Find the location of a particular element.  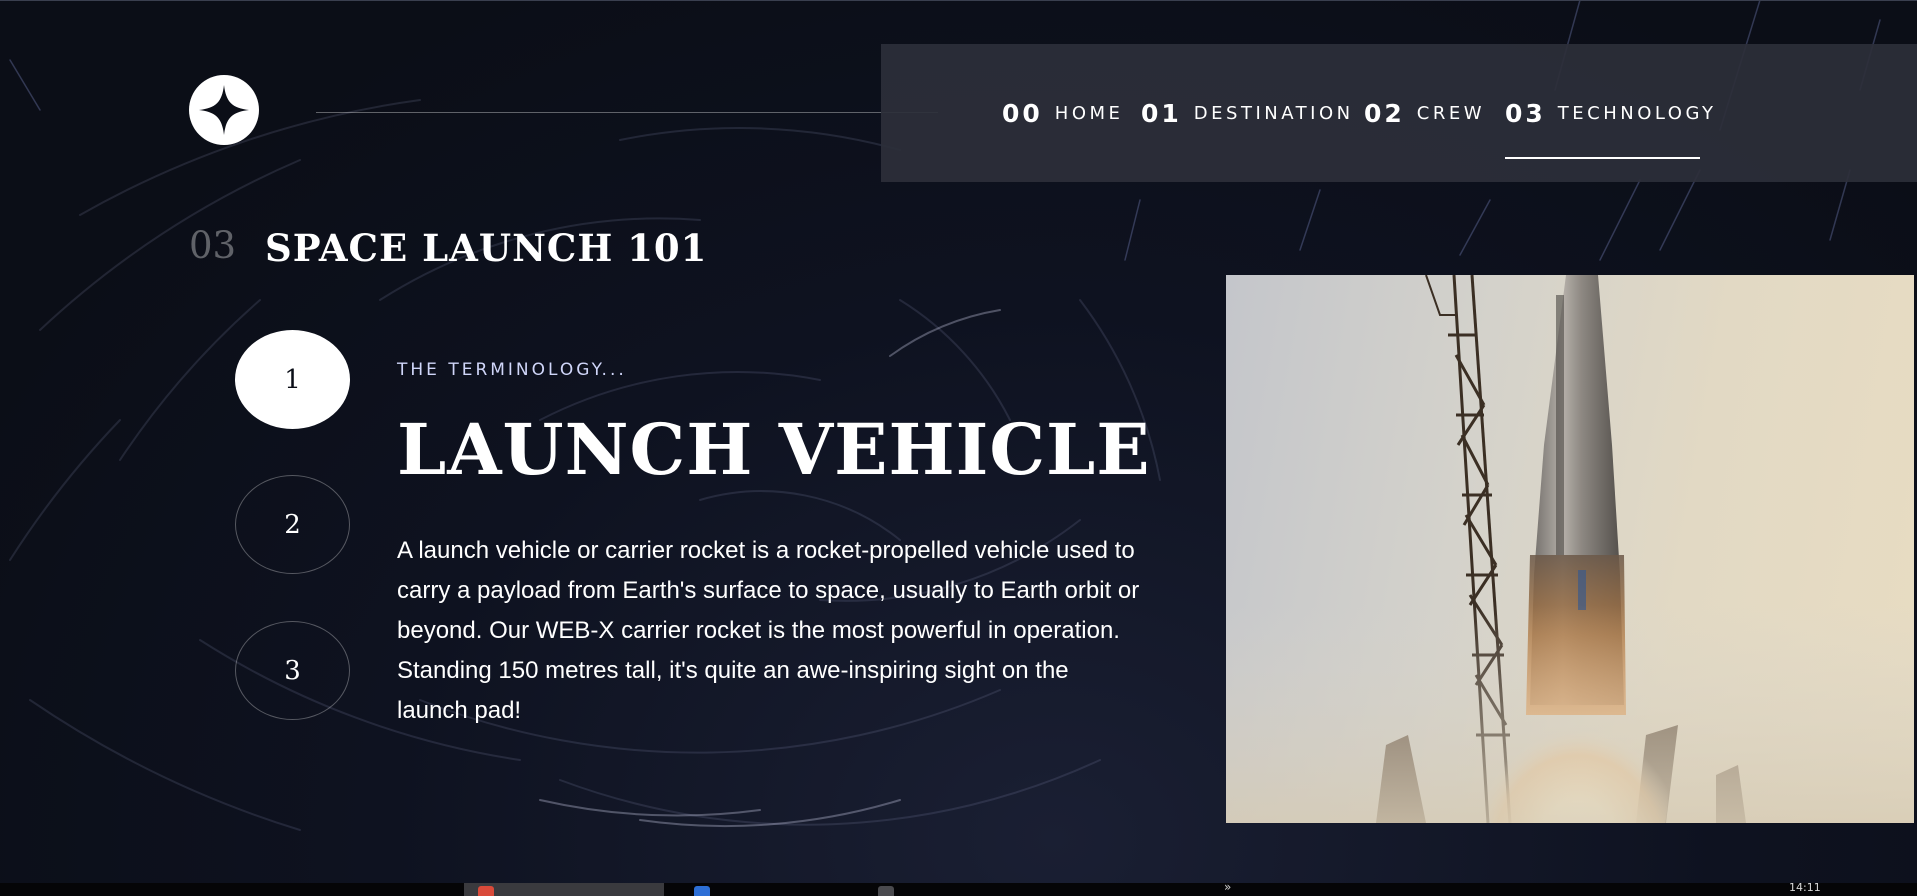

nav-label: TECHNOLOGY is located at coordinates (1637, 113).